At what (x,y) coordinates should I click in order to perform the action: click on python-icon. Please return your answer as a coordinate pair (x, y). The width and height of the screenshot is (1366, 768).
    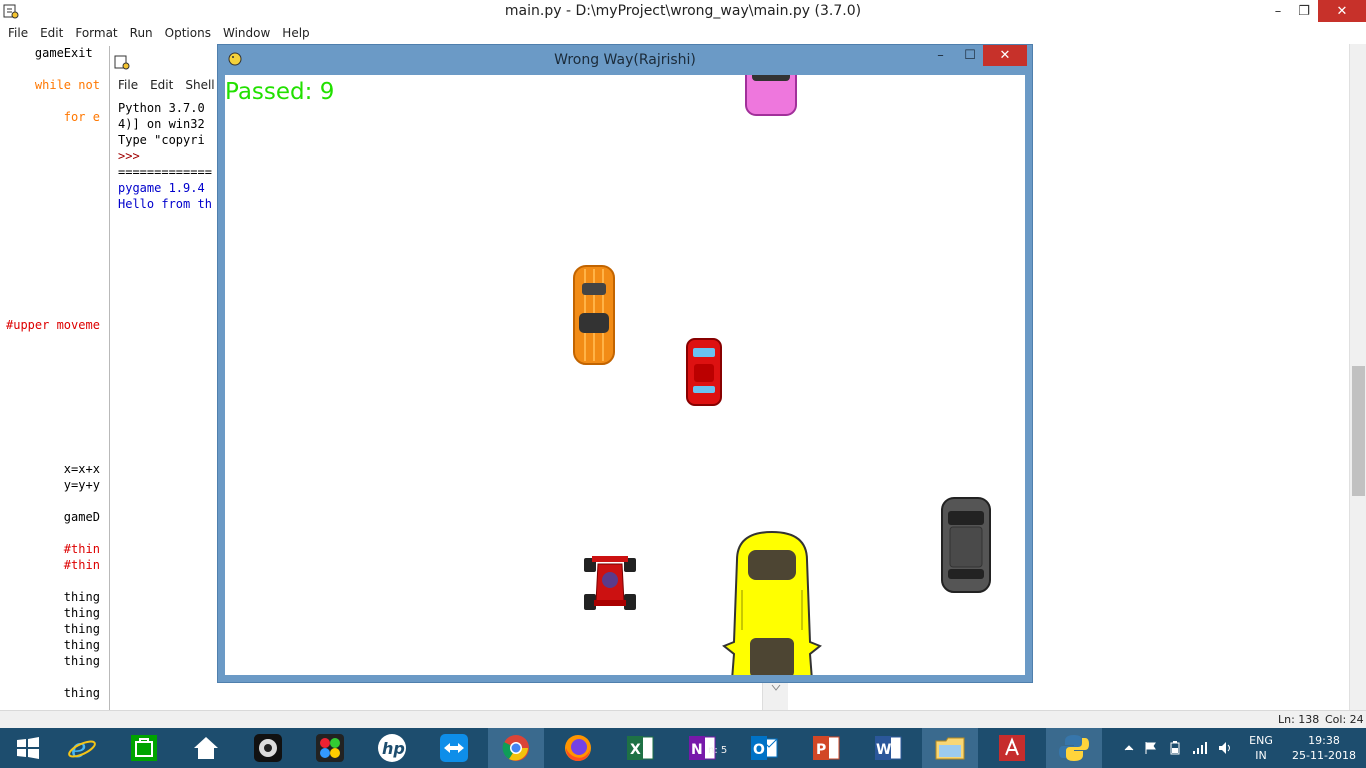
    Looking at the image, I should click on (1074, 748).